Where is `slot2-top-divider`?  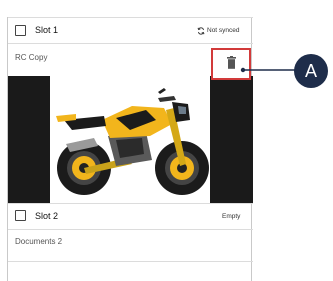 slot2-top-divider is located at coordinates (130, 203).